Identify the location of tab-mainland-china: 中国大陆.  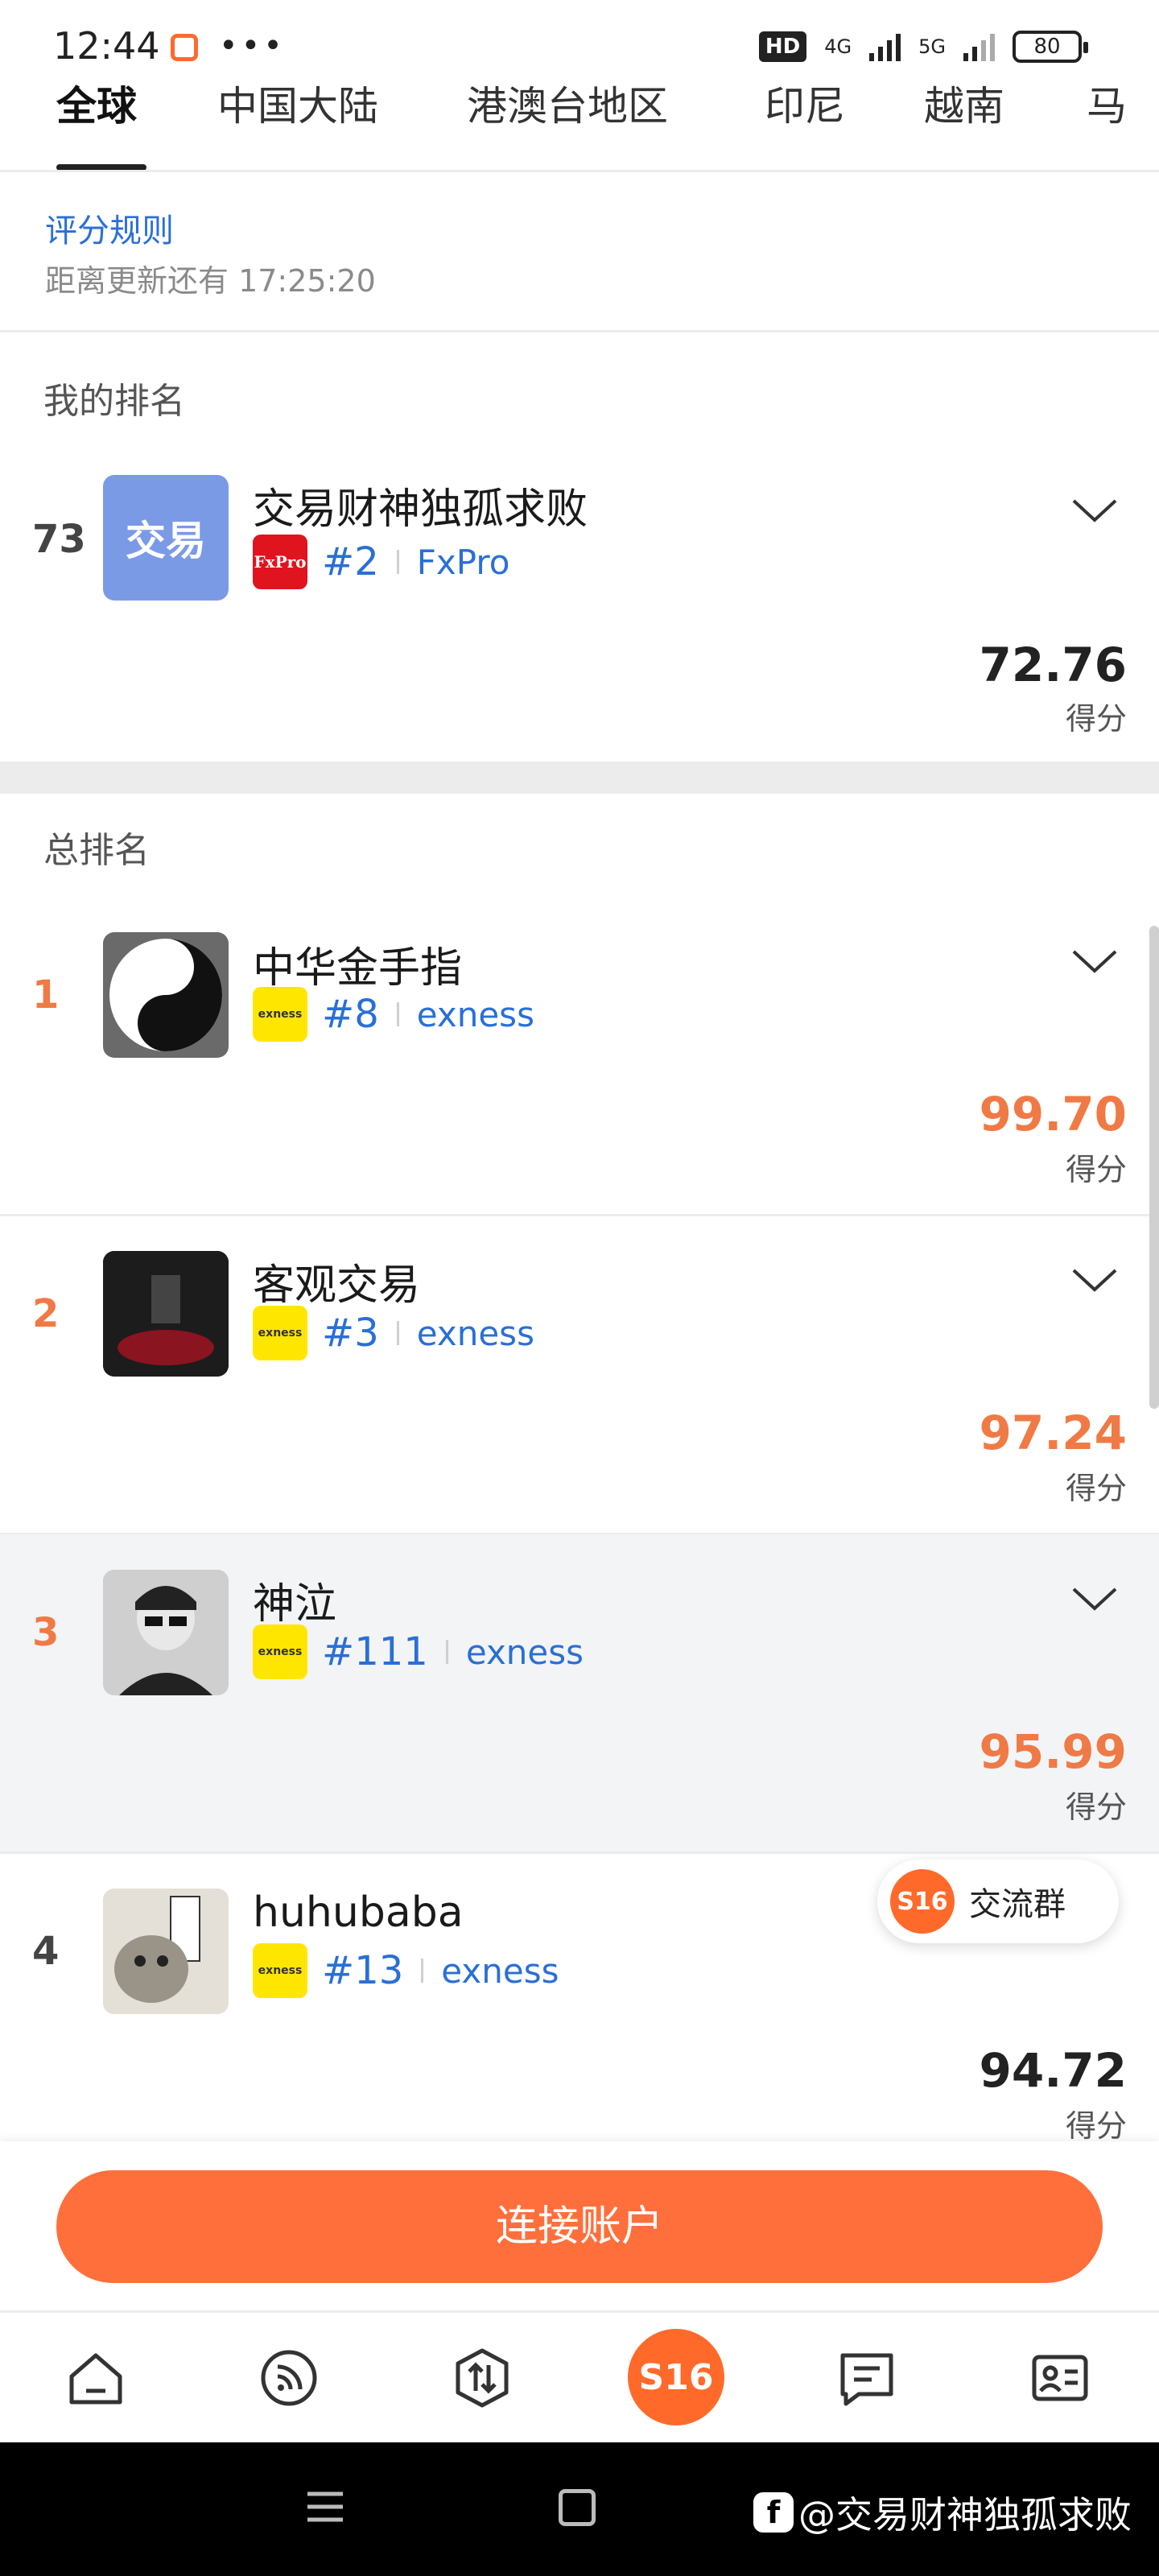
(297, 106).